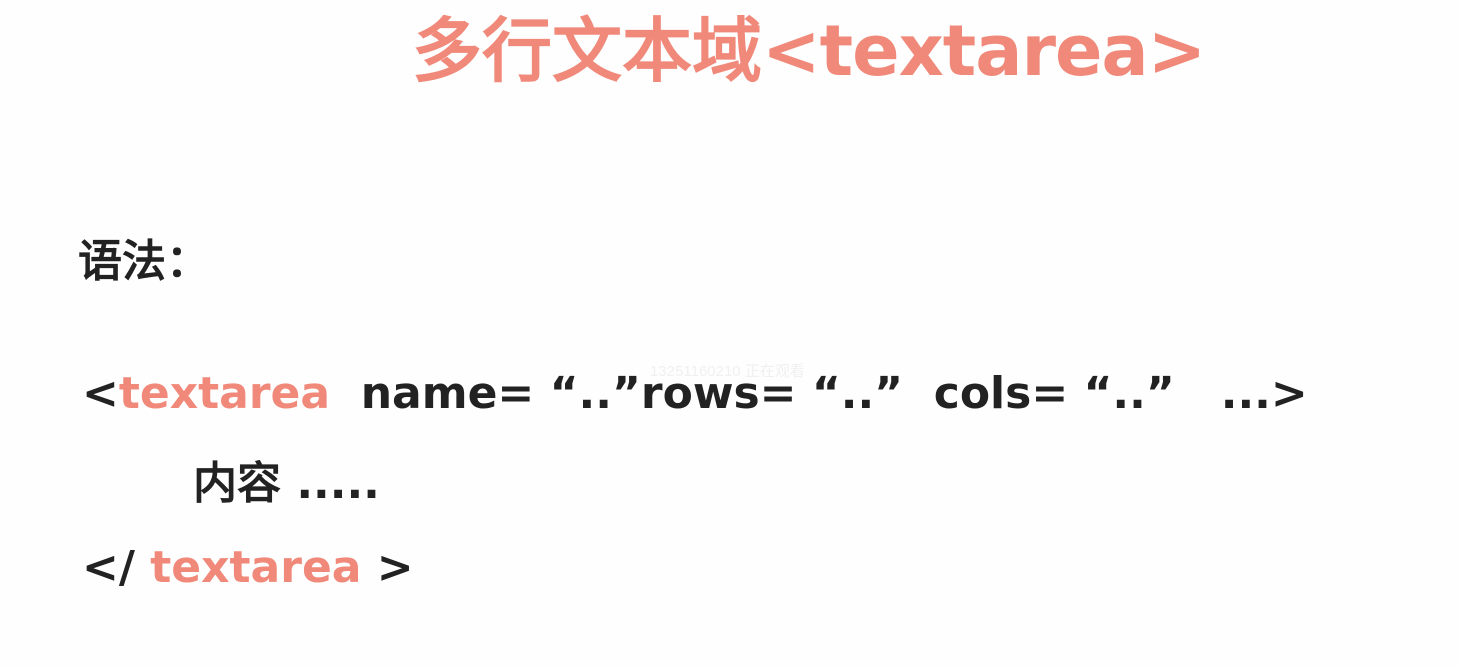 The image size is (1459, 667). I want to click on title-tag: <textarea>, so click(984, 51).